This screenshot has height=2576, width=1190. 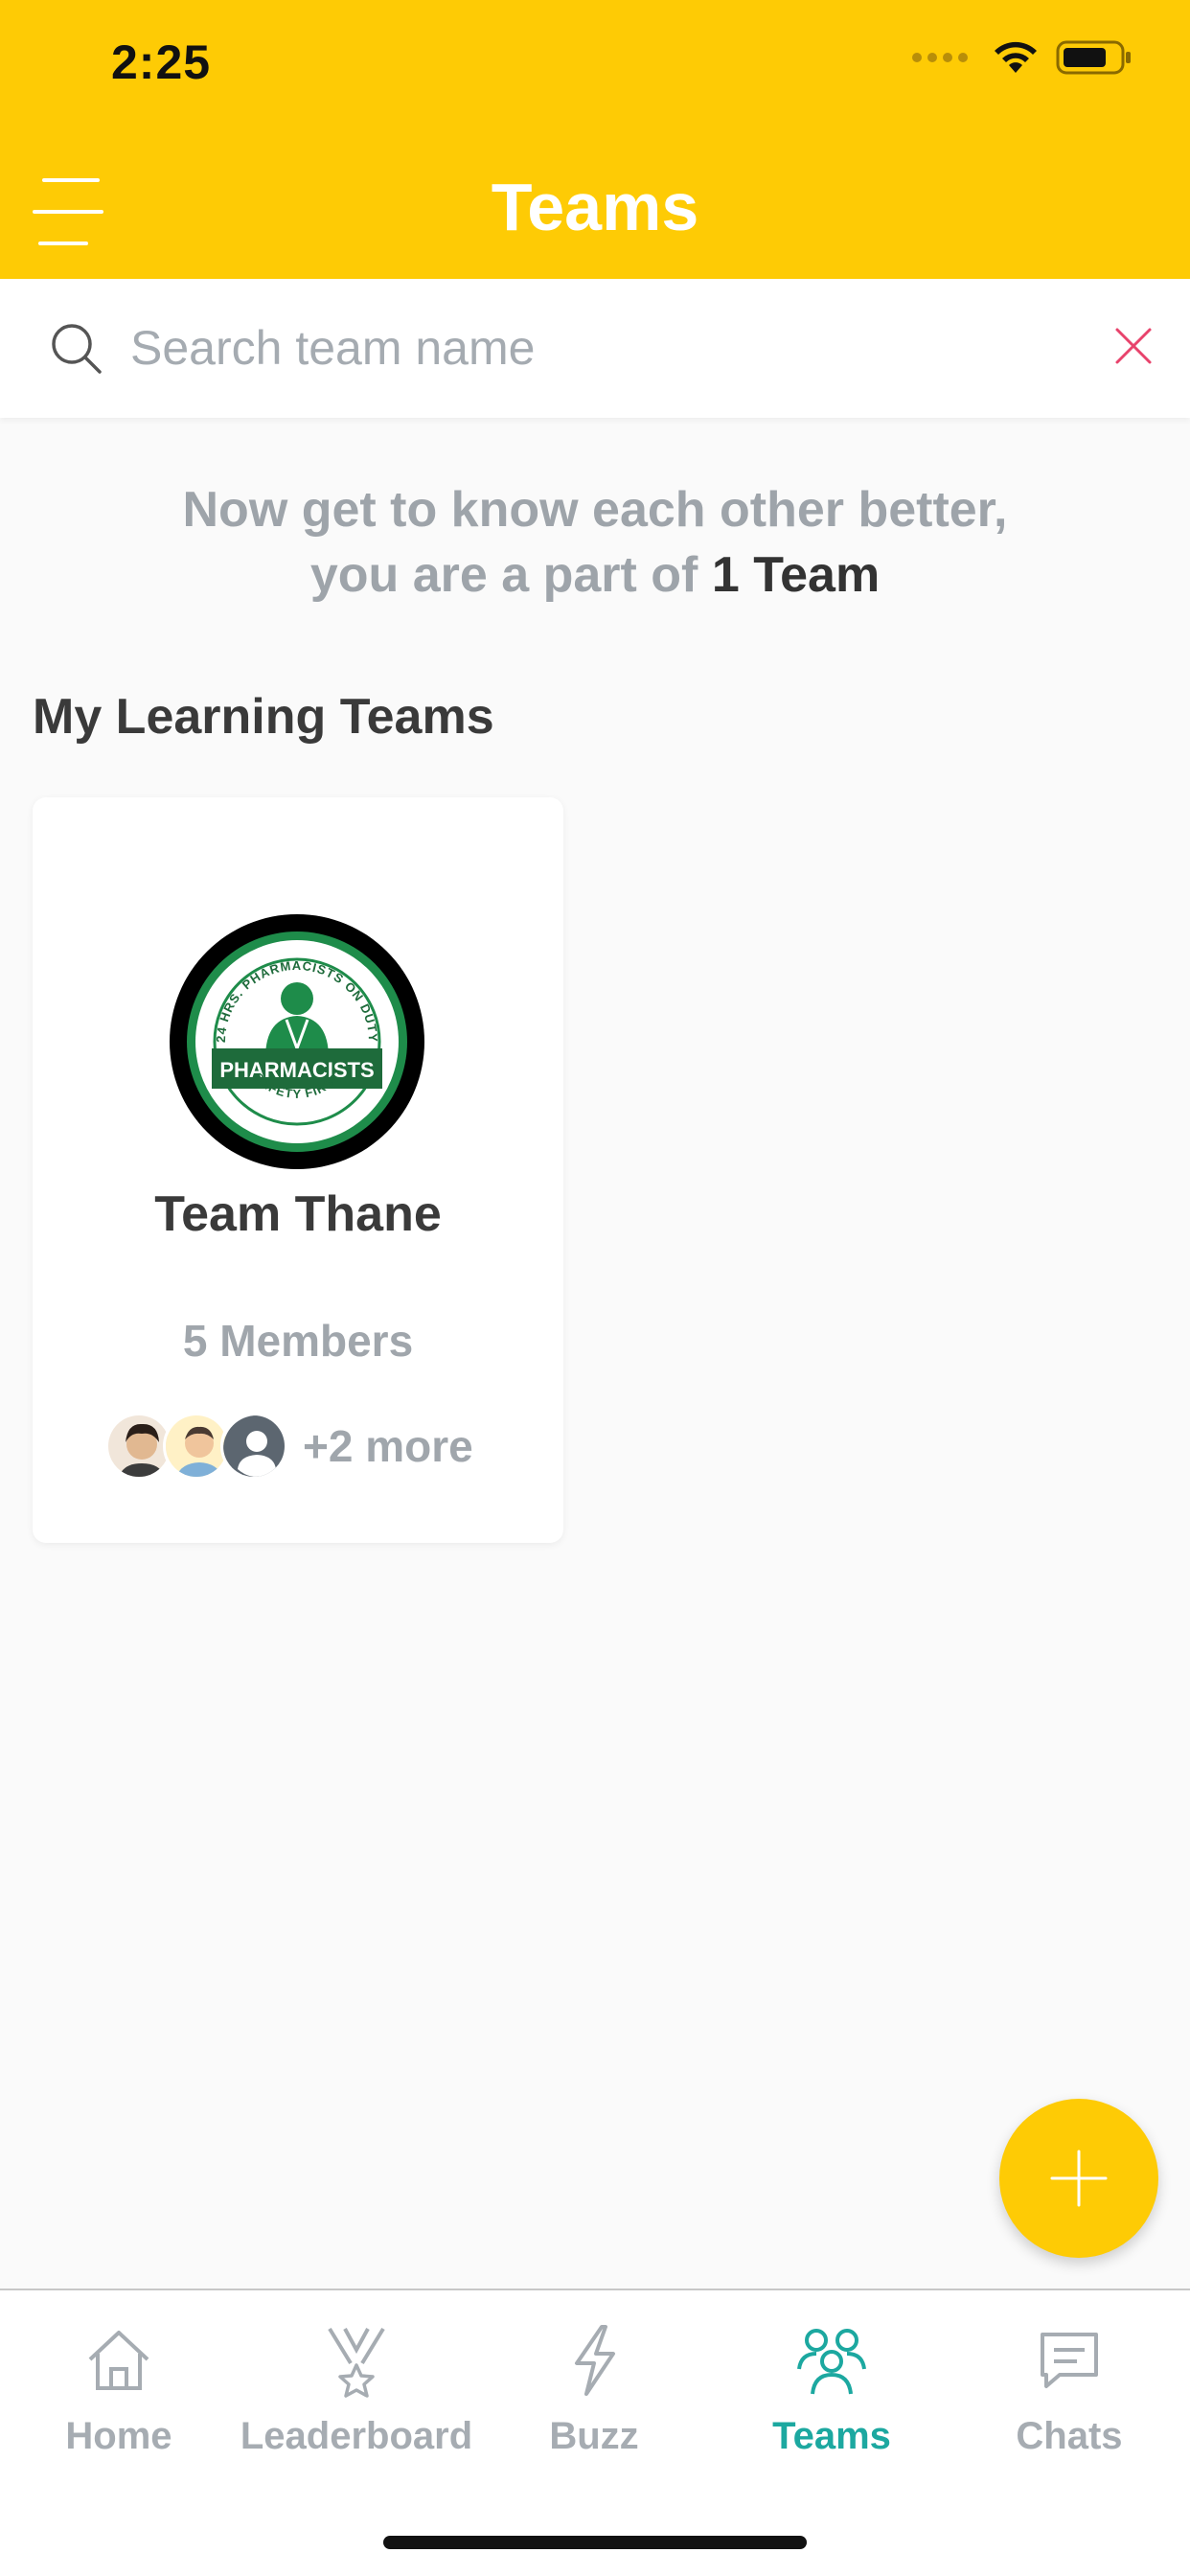 I want to click on tab-label: Chats, so click(x=1070, y=2436).